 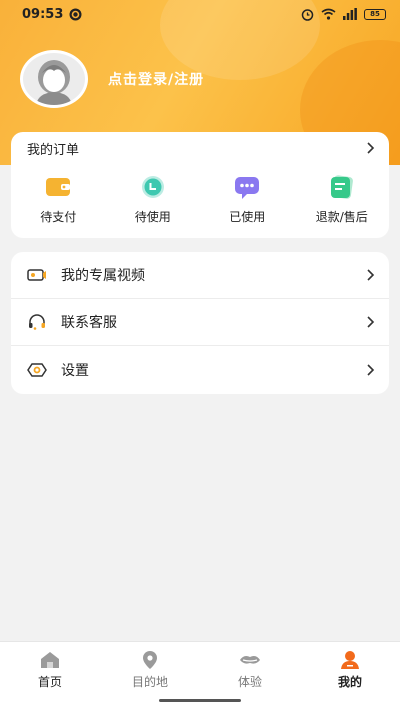 I want to click on chat-bubble-icon, so click(x=247, y=188).